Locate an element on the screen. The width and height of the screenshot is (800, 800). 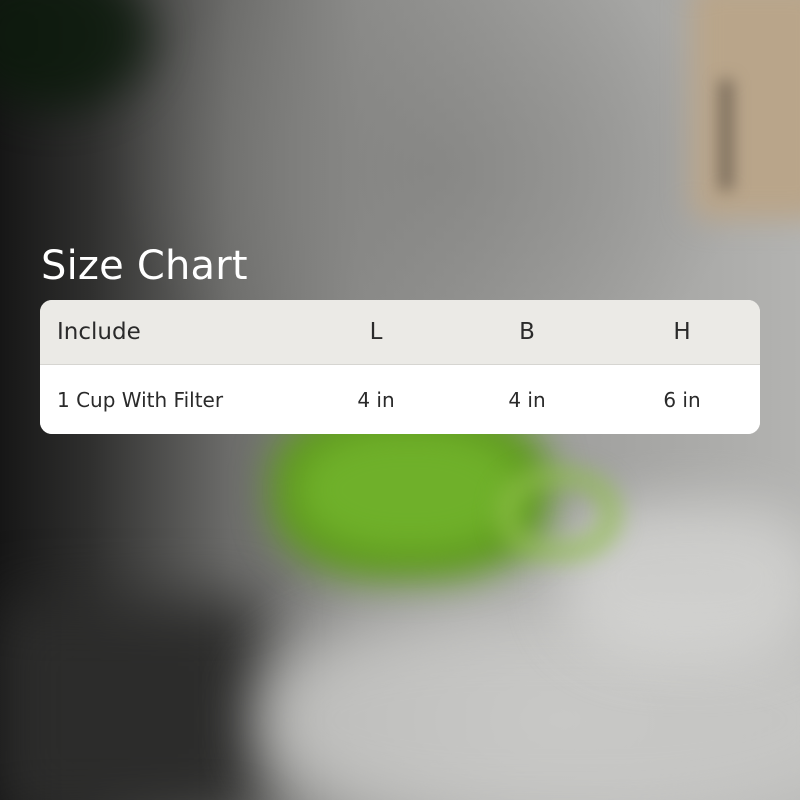
table-header-row: Include L B H is located at coordinates (400, 332).